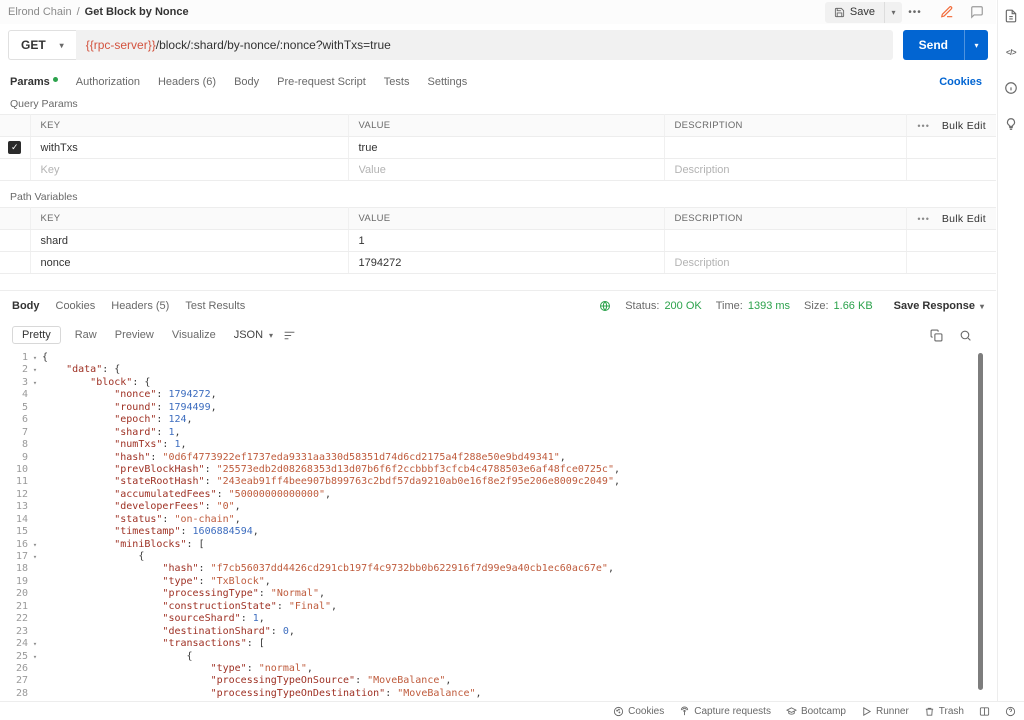  I want to click on code-text: "developerFees": "0",, so click(177, 507).